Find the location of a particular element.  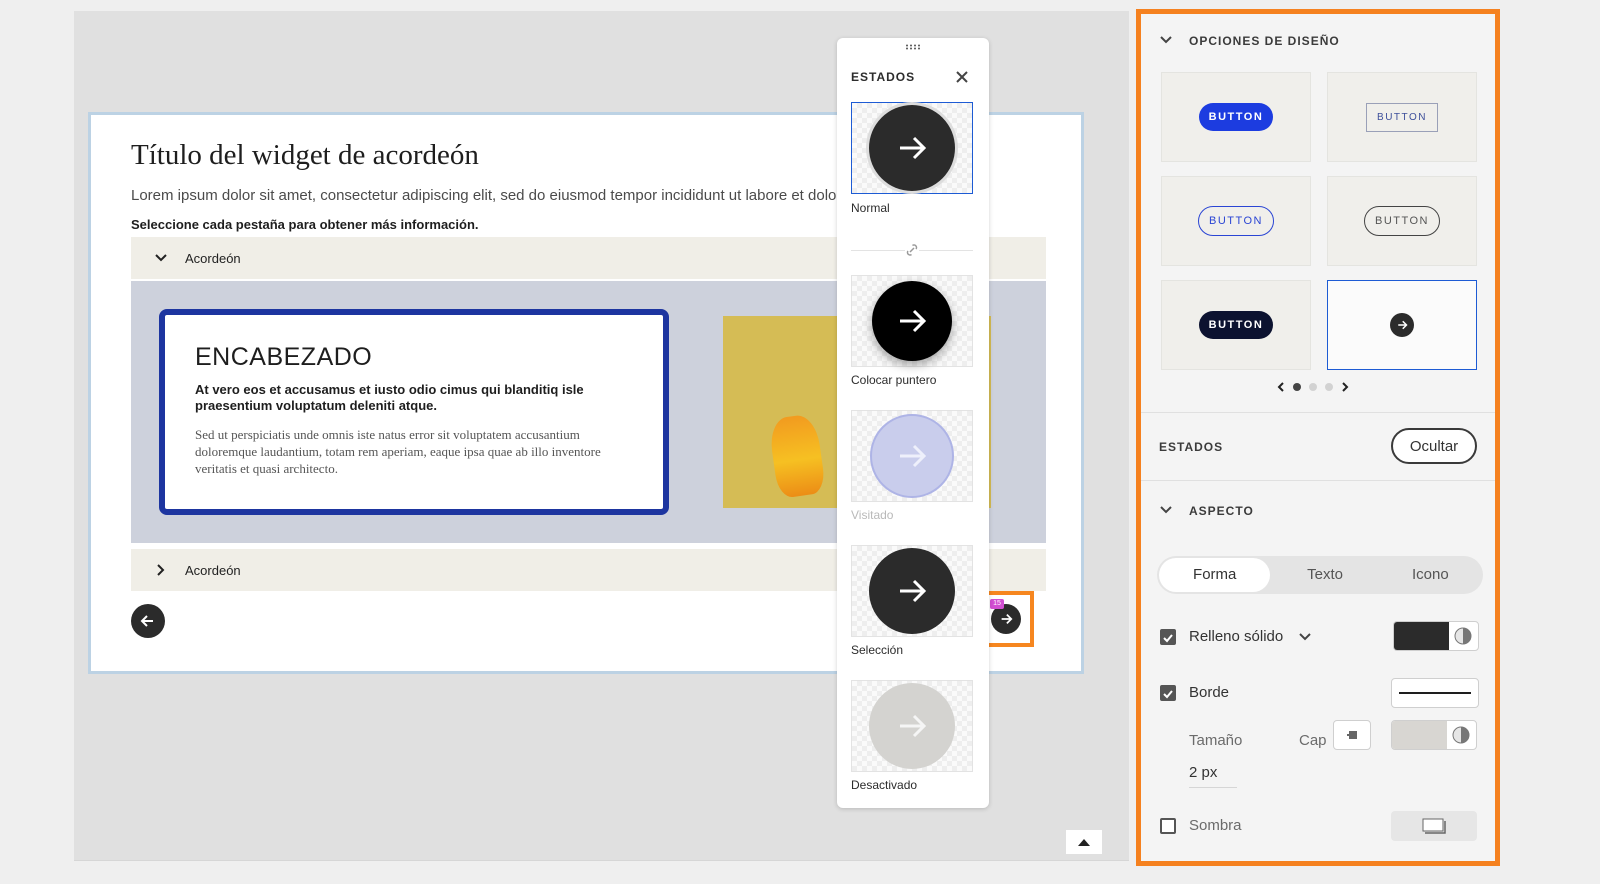

solid-fill-checkbox is located at coordinates (1168, 637).